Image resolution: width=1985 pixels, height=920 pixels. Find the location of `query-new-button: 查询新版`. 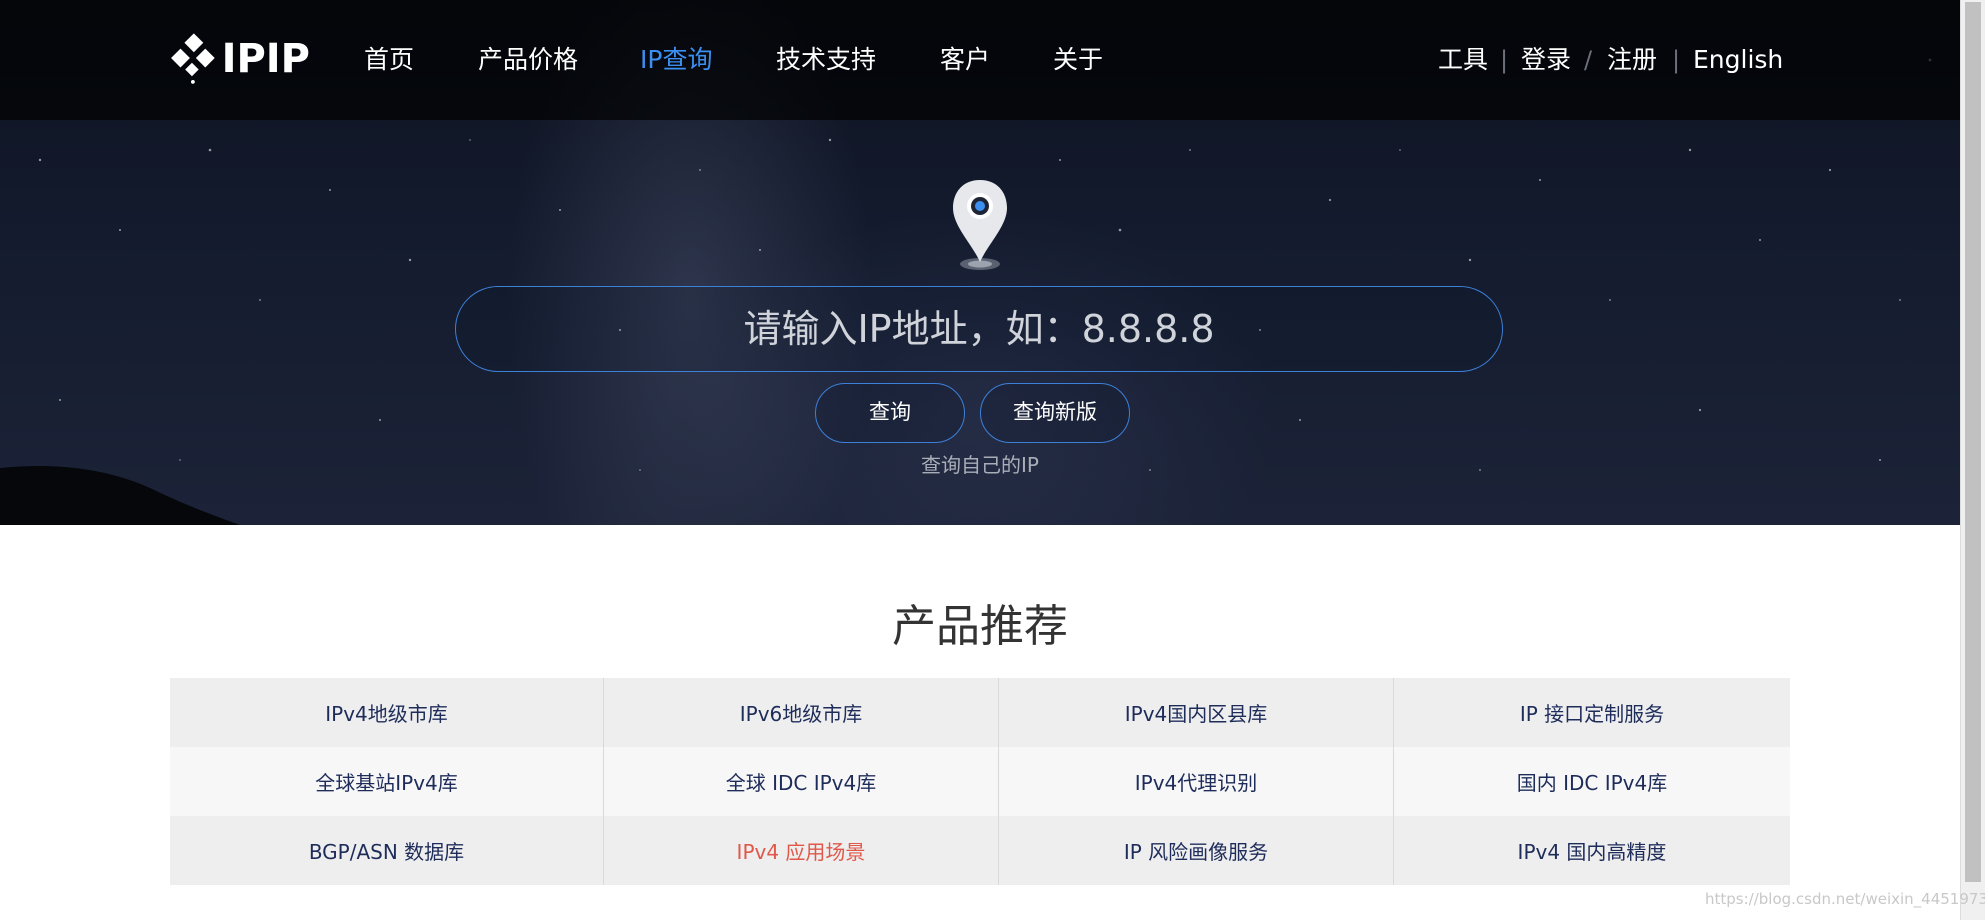

query-new-button: 查询新版 is located at coordinates (1055, 413).